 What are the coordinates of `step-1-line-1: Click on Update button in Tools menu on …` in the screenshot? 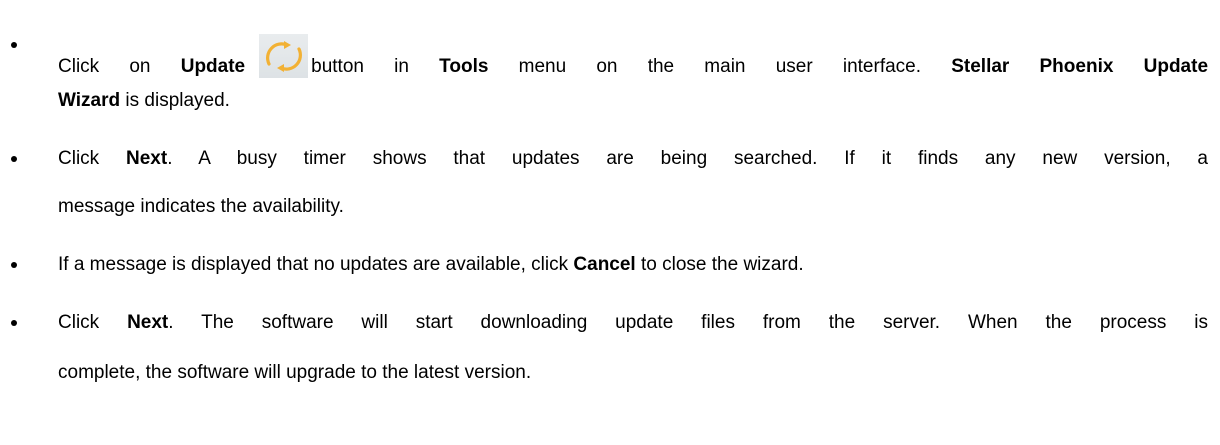 It's located at (633, 56).